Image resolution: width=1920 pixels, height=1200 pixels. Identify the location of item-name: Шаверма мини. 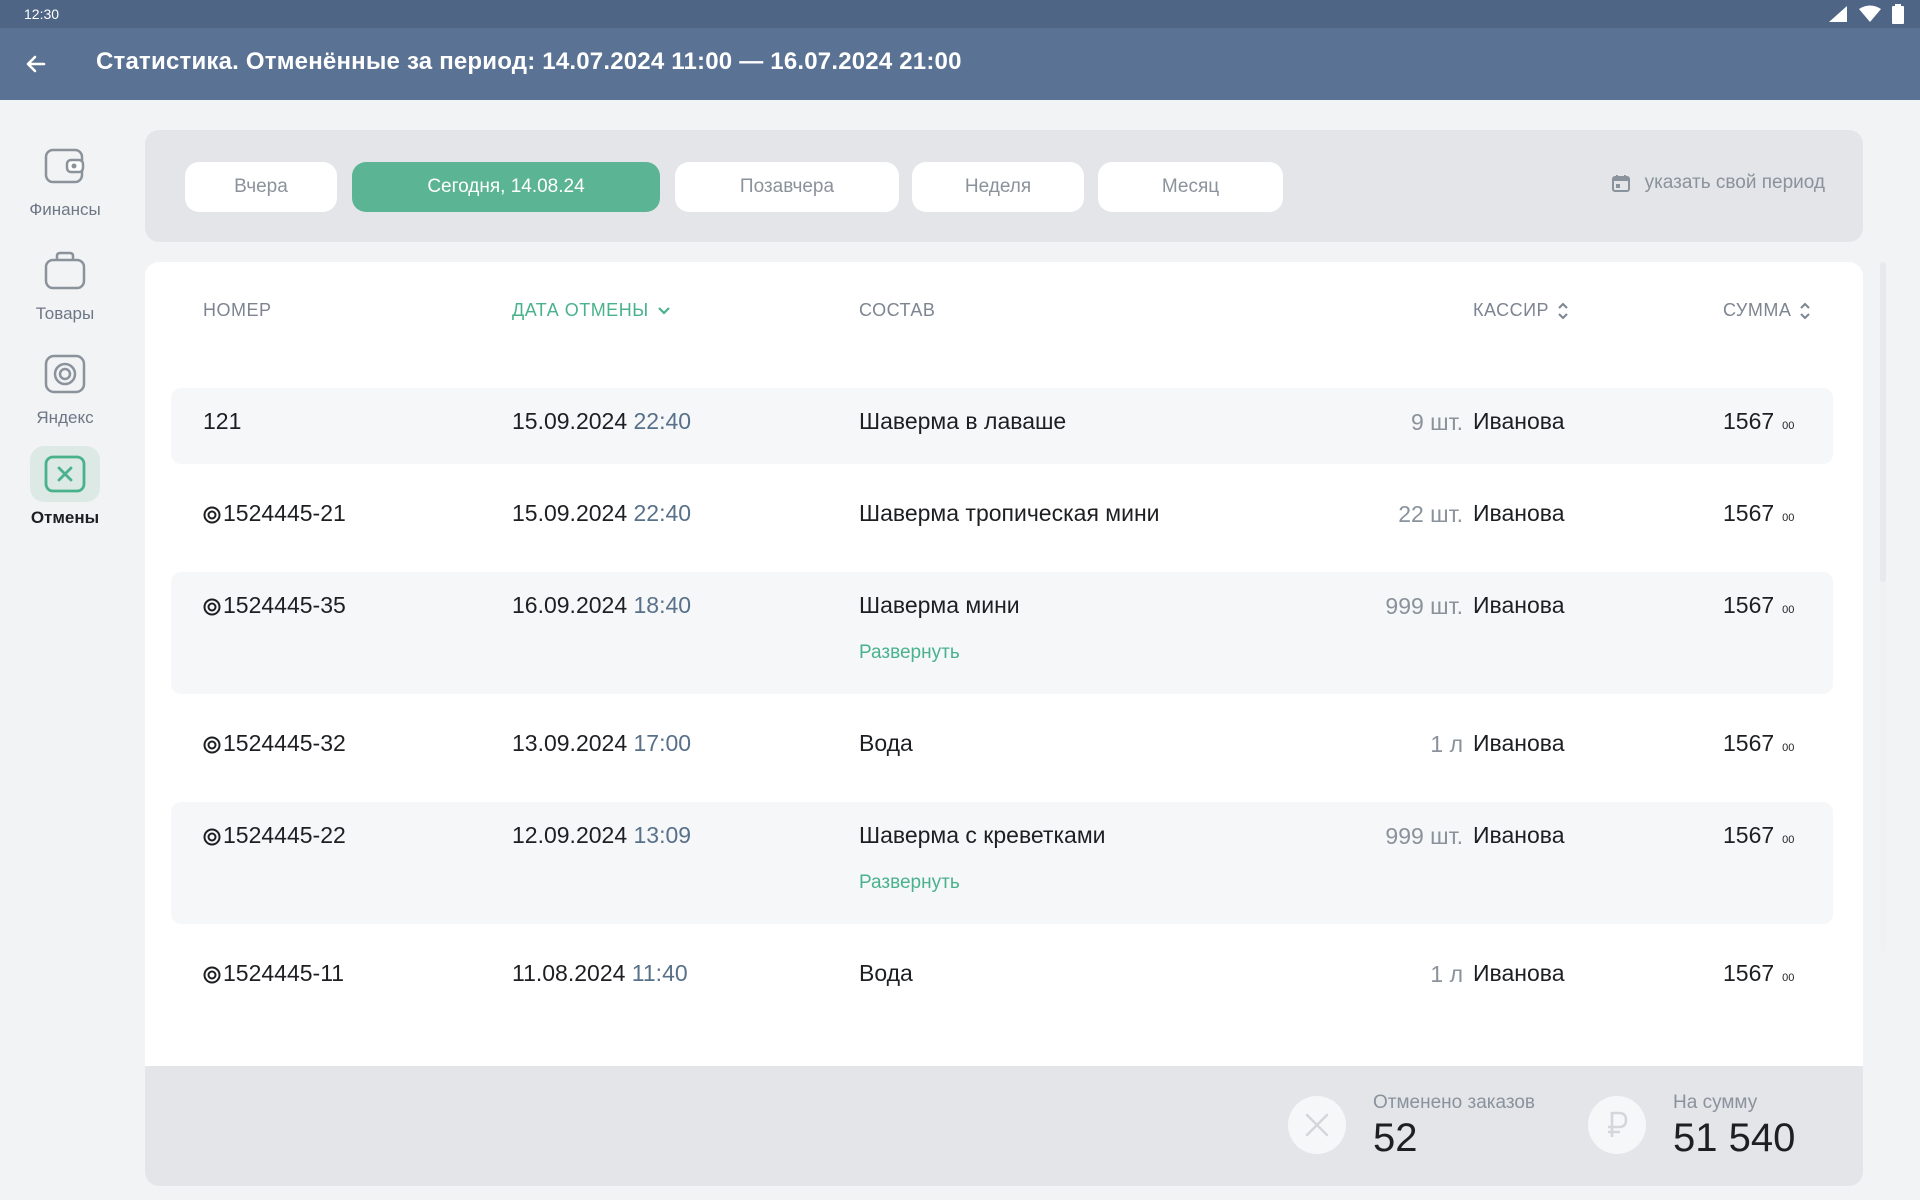
(939, 605).